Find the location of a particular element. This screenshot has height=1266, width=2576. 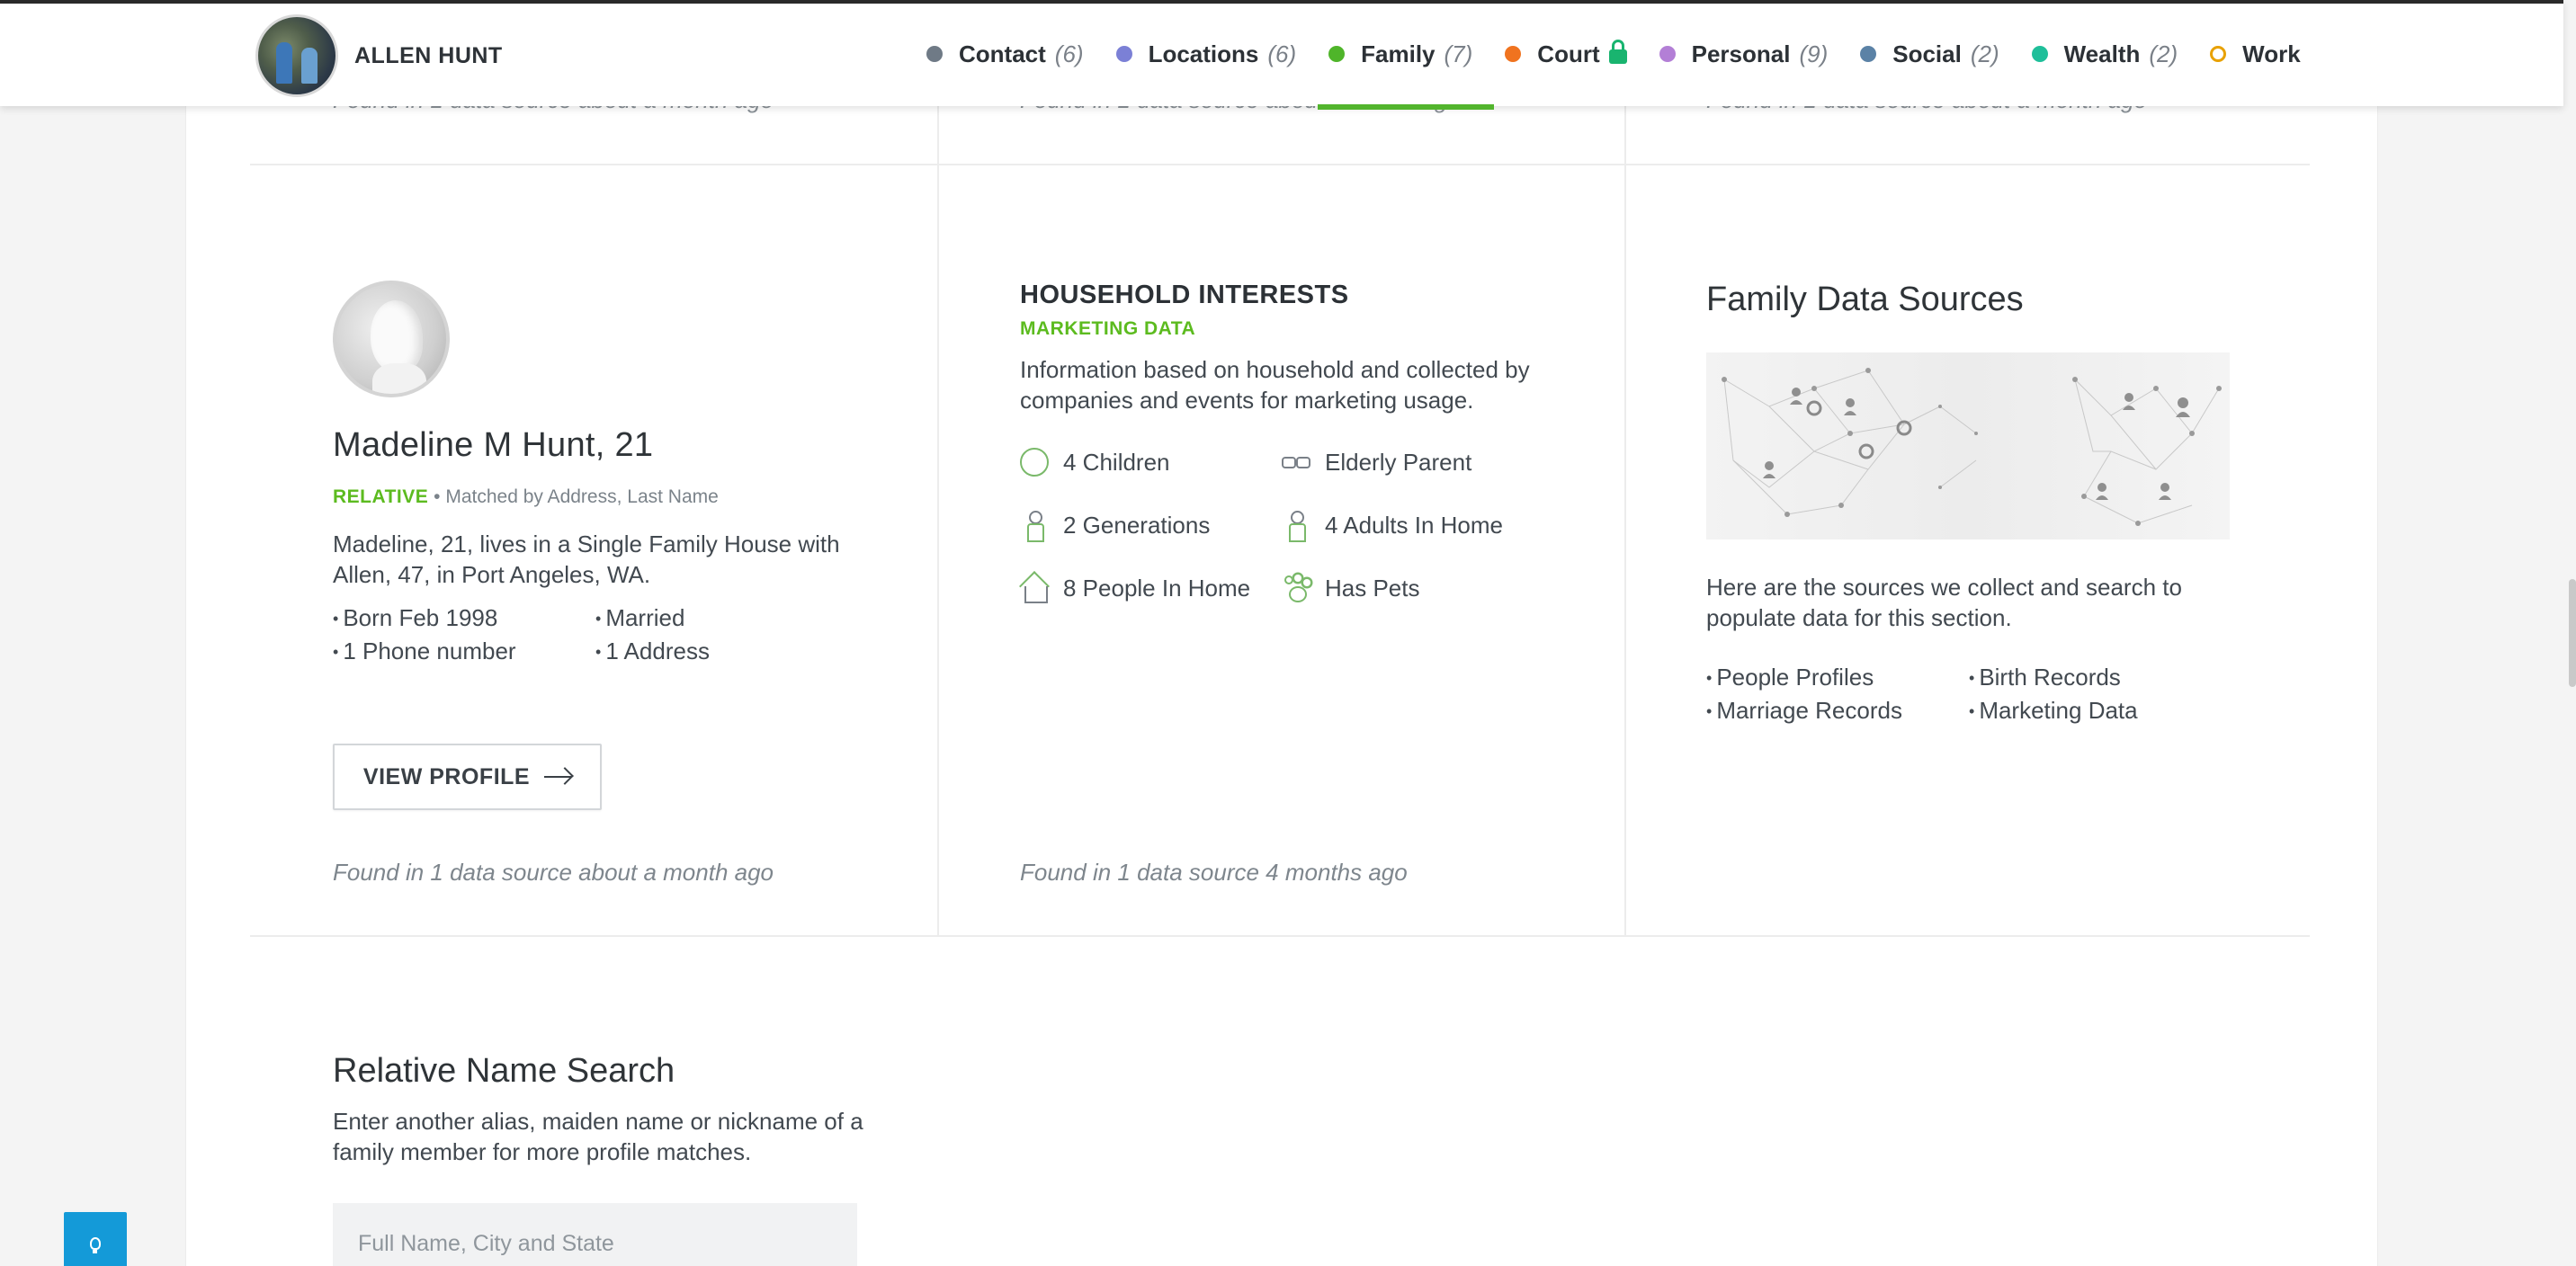

interest-item: 2 Generations is located at coordinates (1115, 526).